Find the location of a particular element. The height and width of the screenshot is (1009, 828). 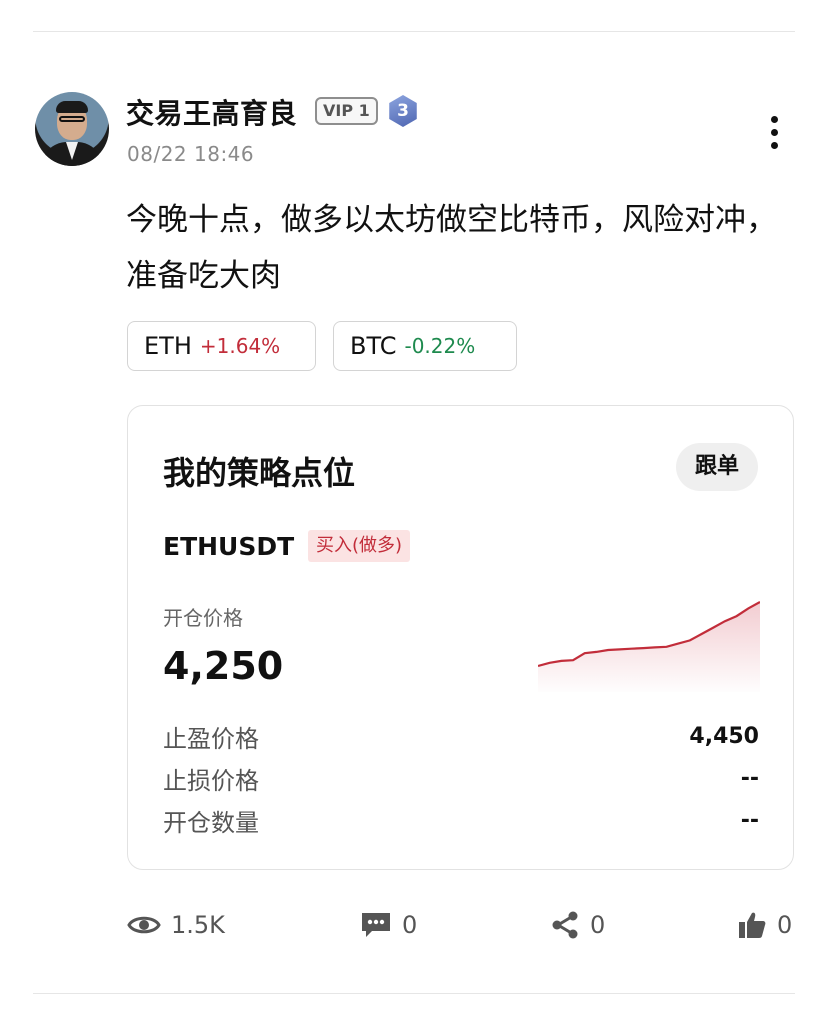

coin-tag-btc: BTC -0.22% is located at coordinates (425, 346).